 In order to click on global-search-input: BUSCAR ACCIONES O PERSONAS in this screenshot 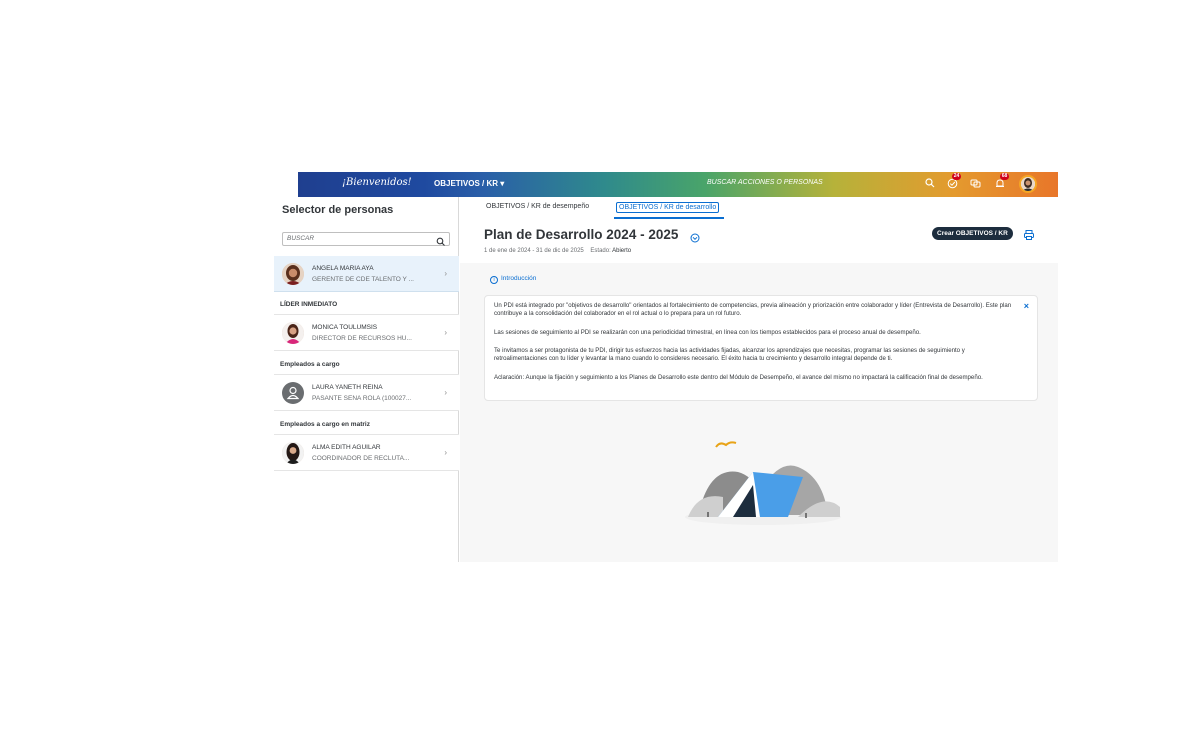, I will do `click(765, 182)`.